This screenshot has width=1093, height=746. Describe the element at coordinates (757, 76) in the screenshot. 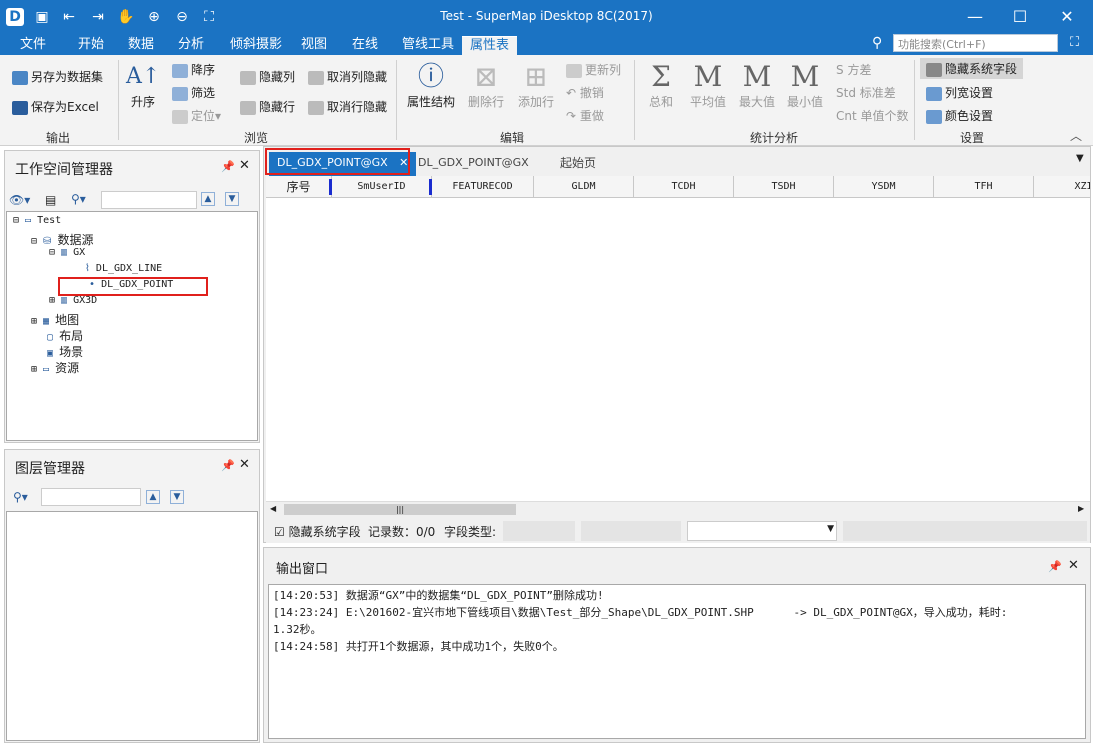

I see `max-icon: M` at that location.